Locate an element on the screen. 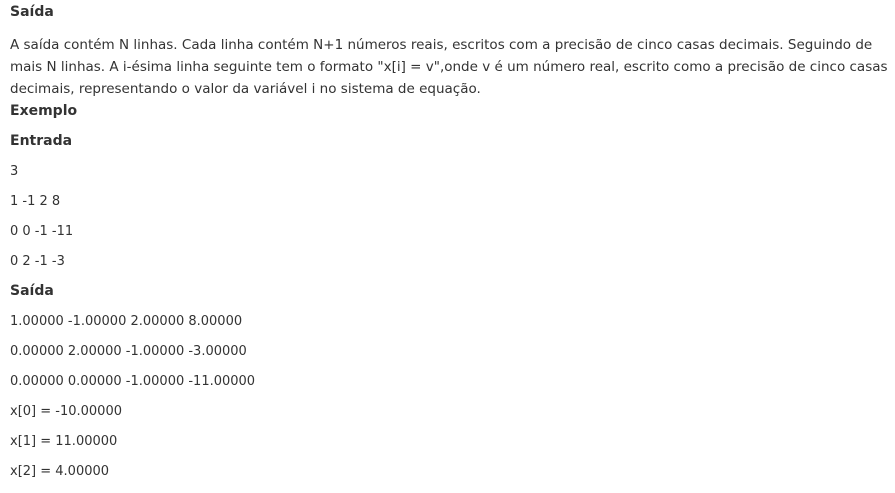  example-output-heading: Saída is located at coordinates (32, 291).